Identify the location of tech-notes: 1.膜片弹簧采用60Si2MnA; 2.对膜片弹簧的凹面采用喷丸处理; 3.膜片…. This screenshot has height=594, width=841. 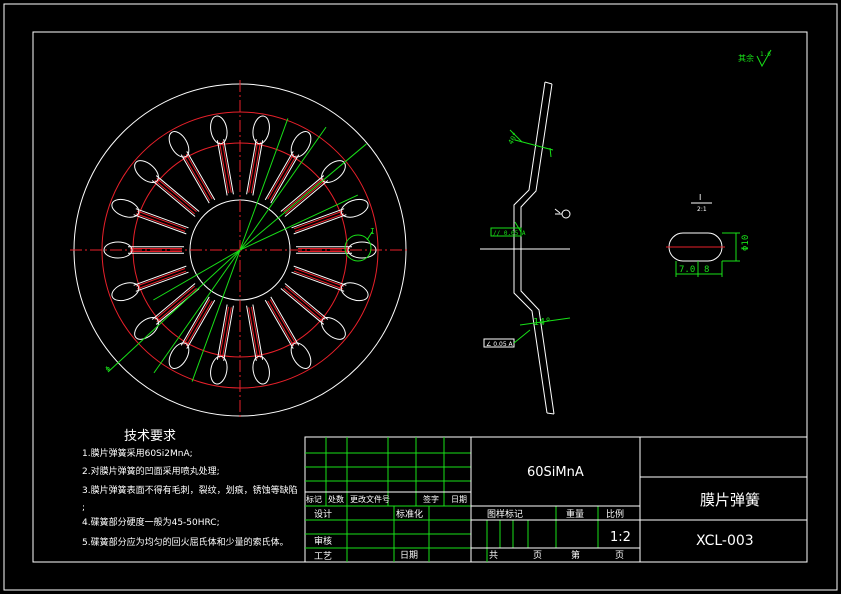
(190, 497).